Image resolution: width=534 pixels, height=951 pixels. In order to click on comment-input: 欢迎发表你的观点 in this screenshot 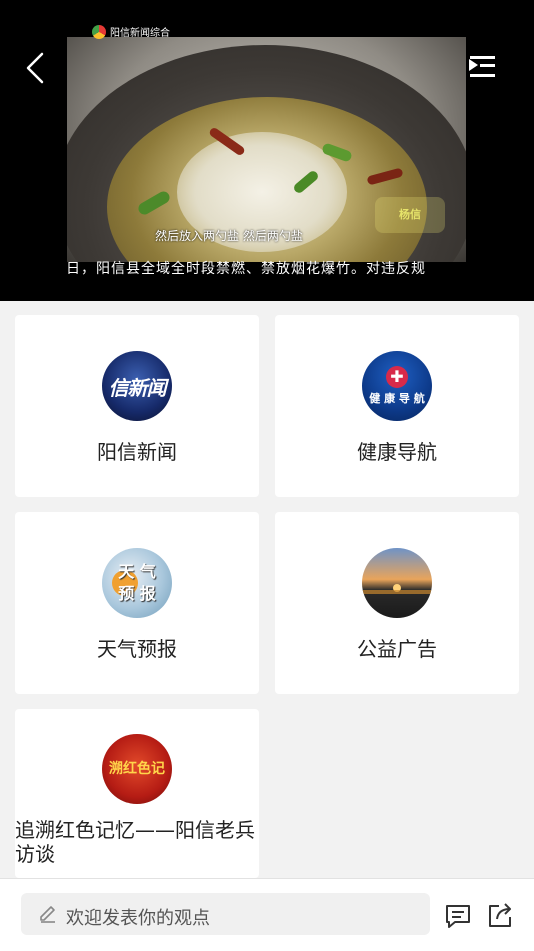, I will do `click(225, 914)`.